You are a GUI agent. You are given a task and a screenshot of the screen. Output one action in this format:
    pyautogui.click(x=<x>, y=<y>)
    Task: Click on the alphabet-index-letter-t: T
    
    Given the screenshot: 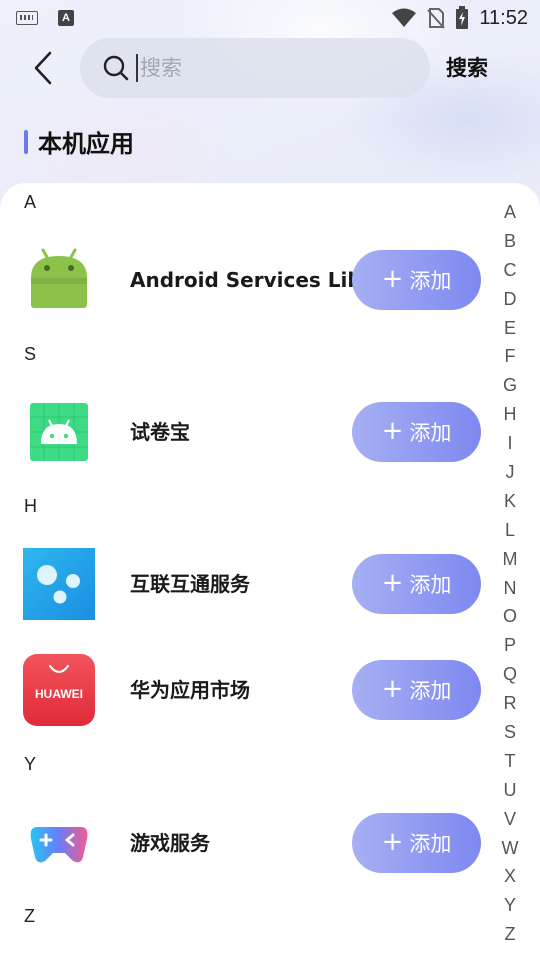 What is the action you would take?
    pyautogui.click(x=510, y=761)
    